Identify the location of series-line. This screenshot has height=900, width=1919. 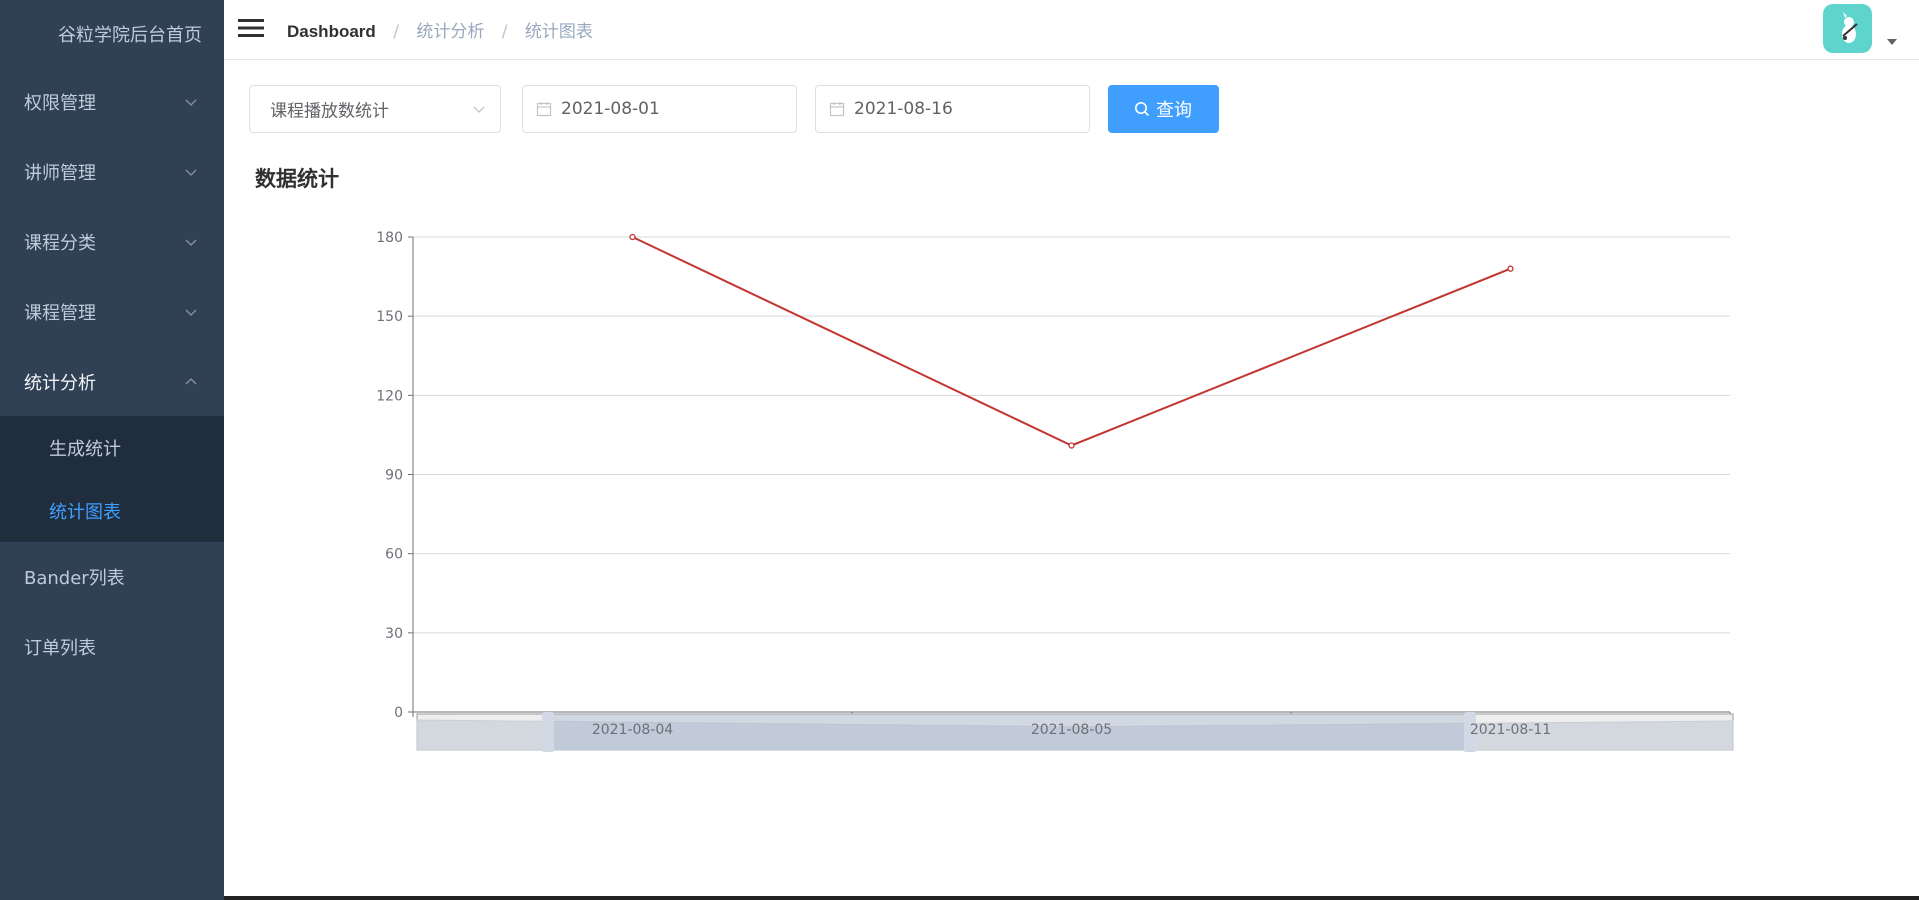
(1071, 341).